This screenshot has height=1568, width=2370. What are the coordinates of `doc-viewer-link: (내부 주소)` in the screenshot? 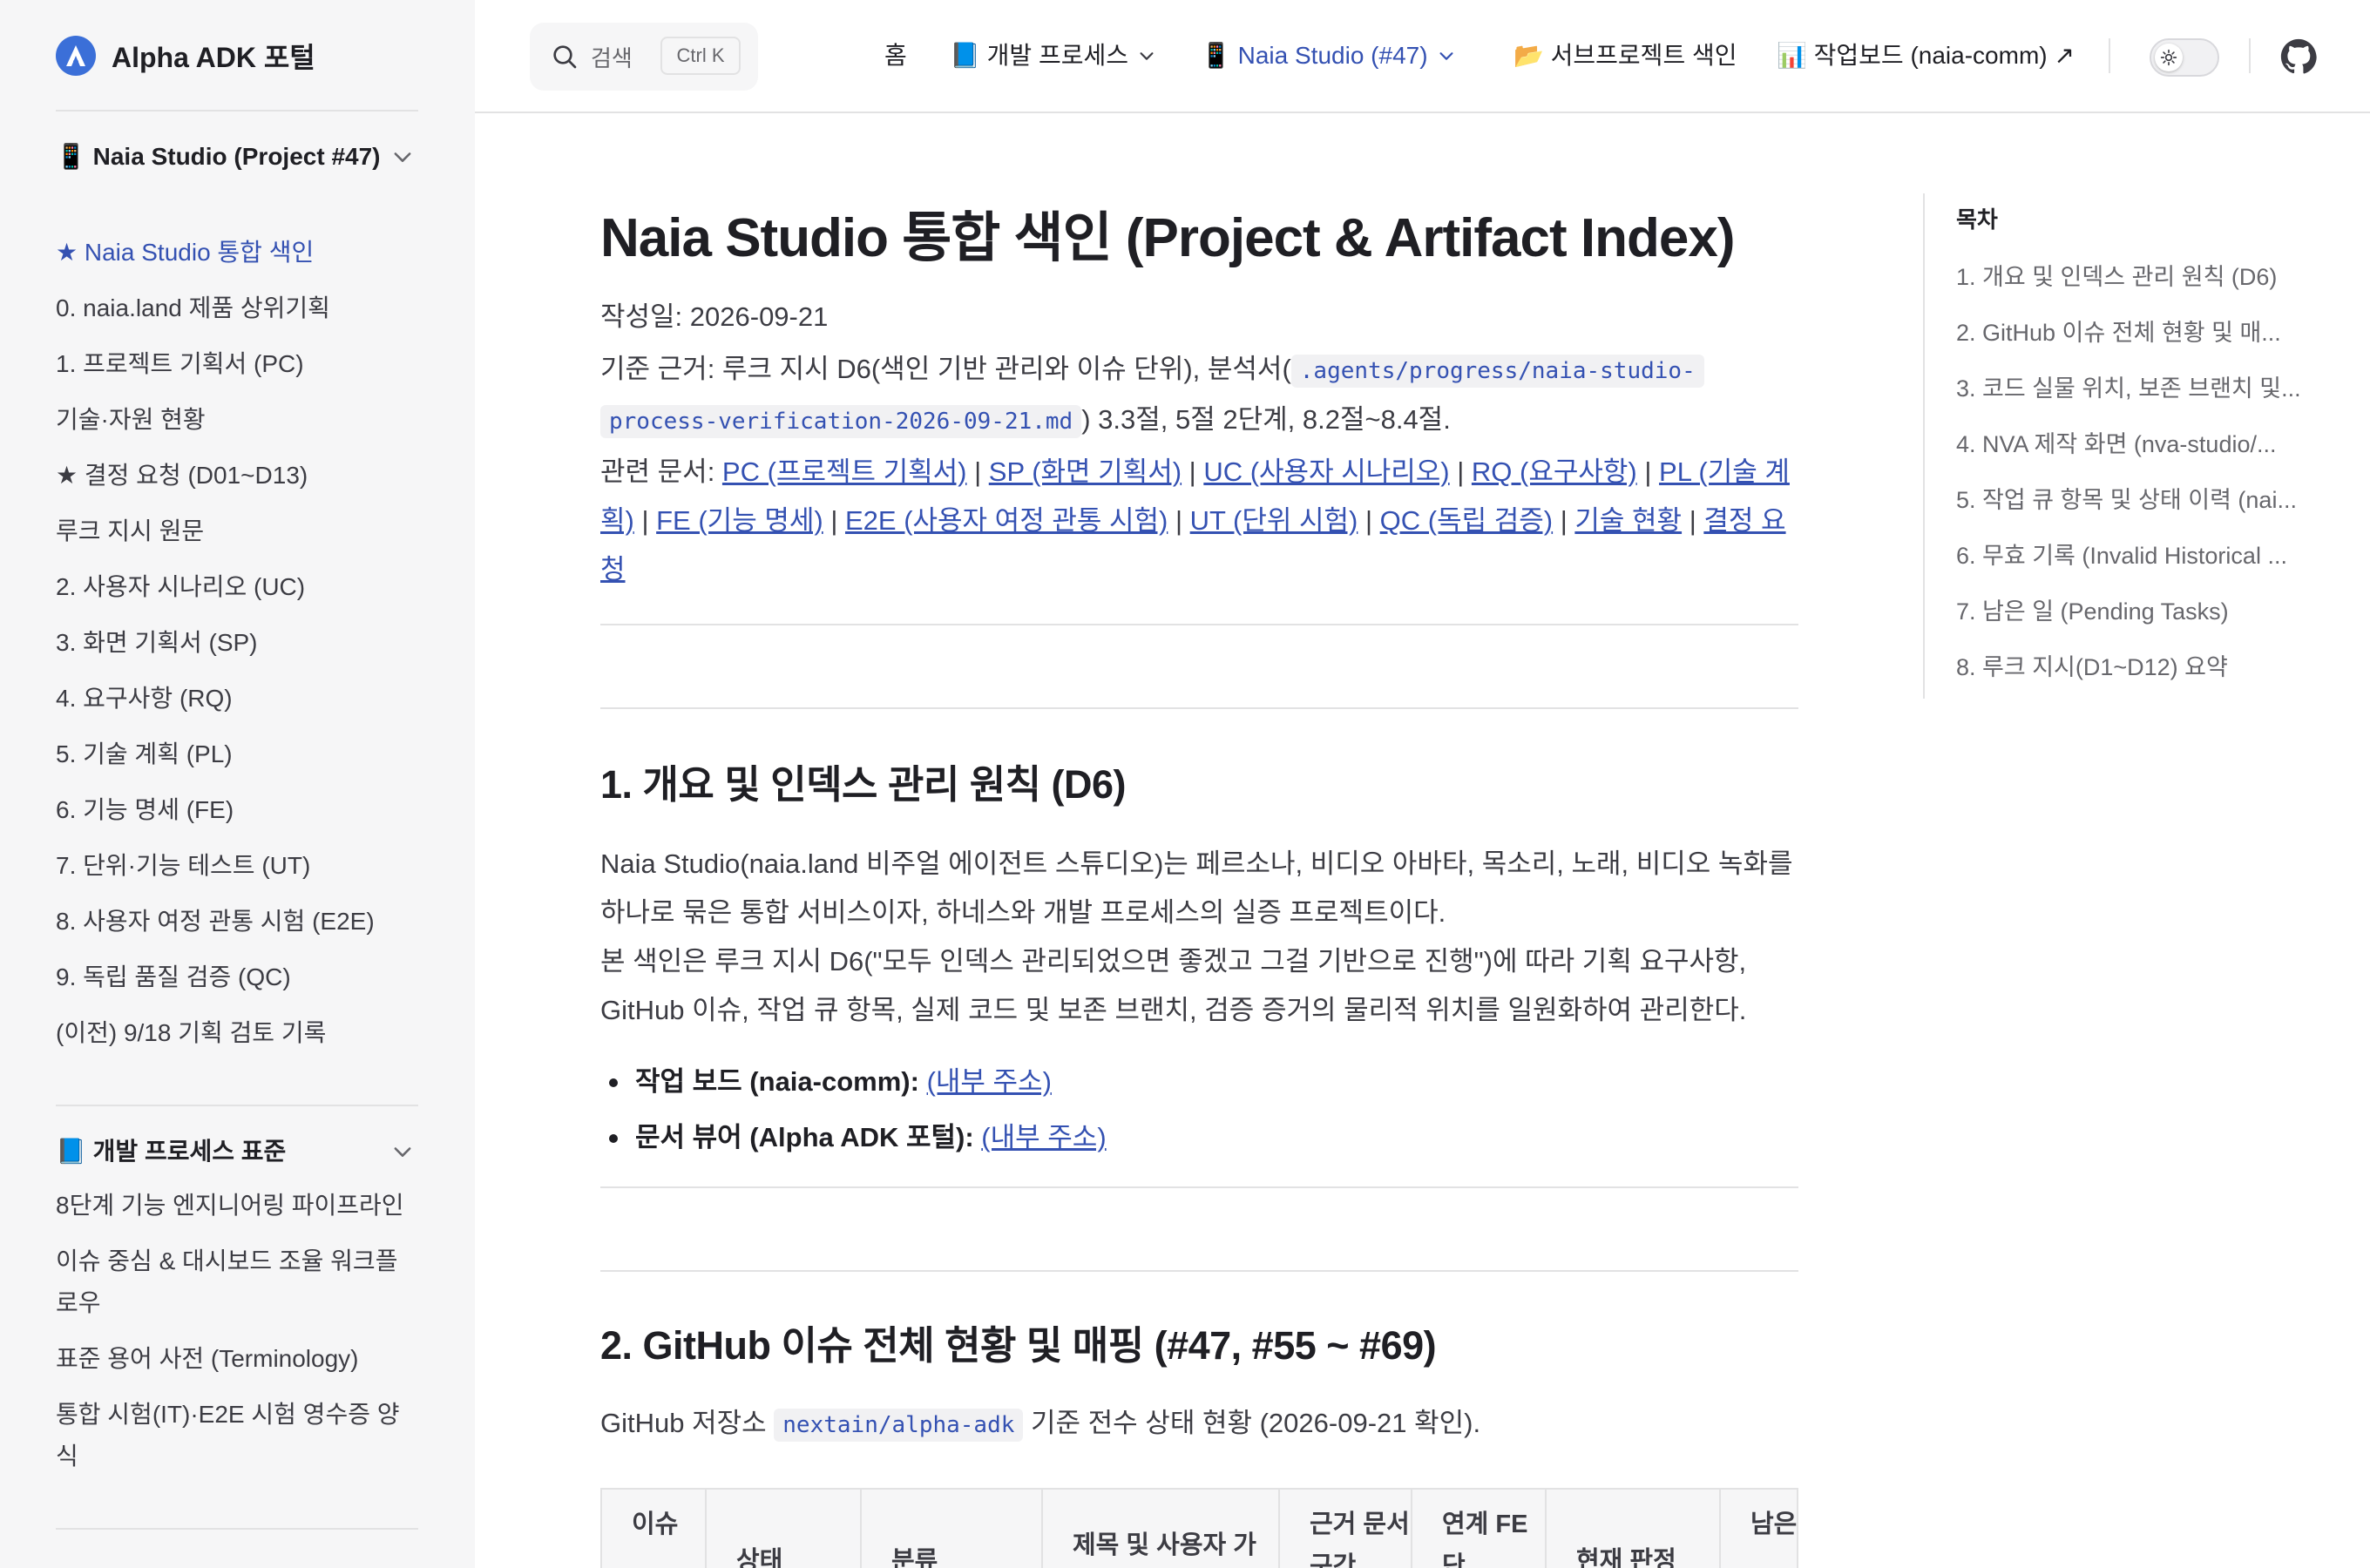 It's located at (1043, 1137).